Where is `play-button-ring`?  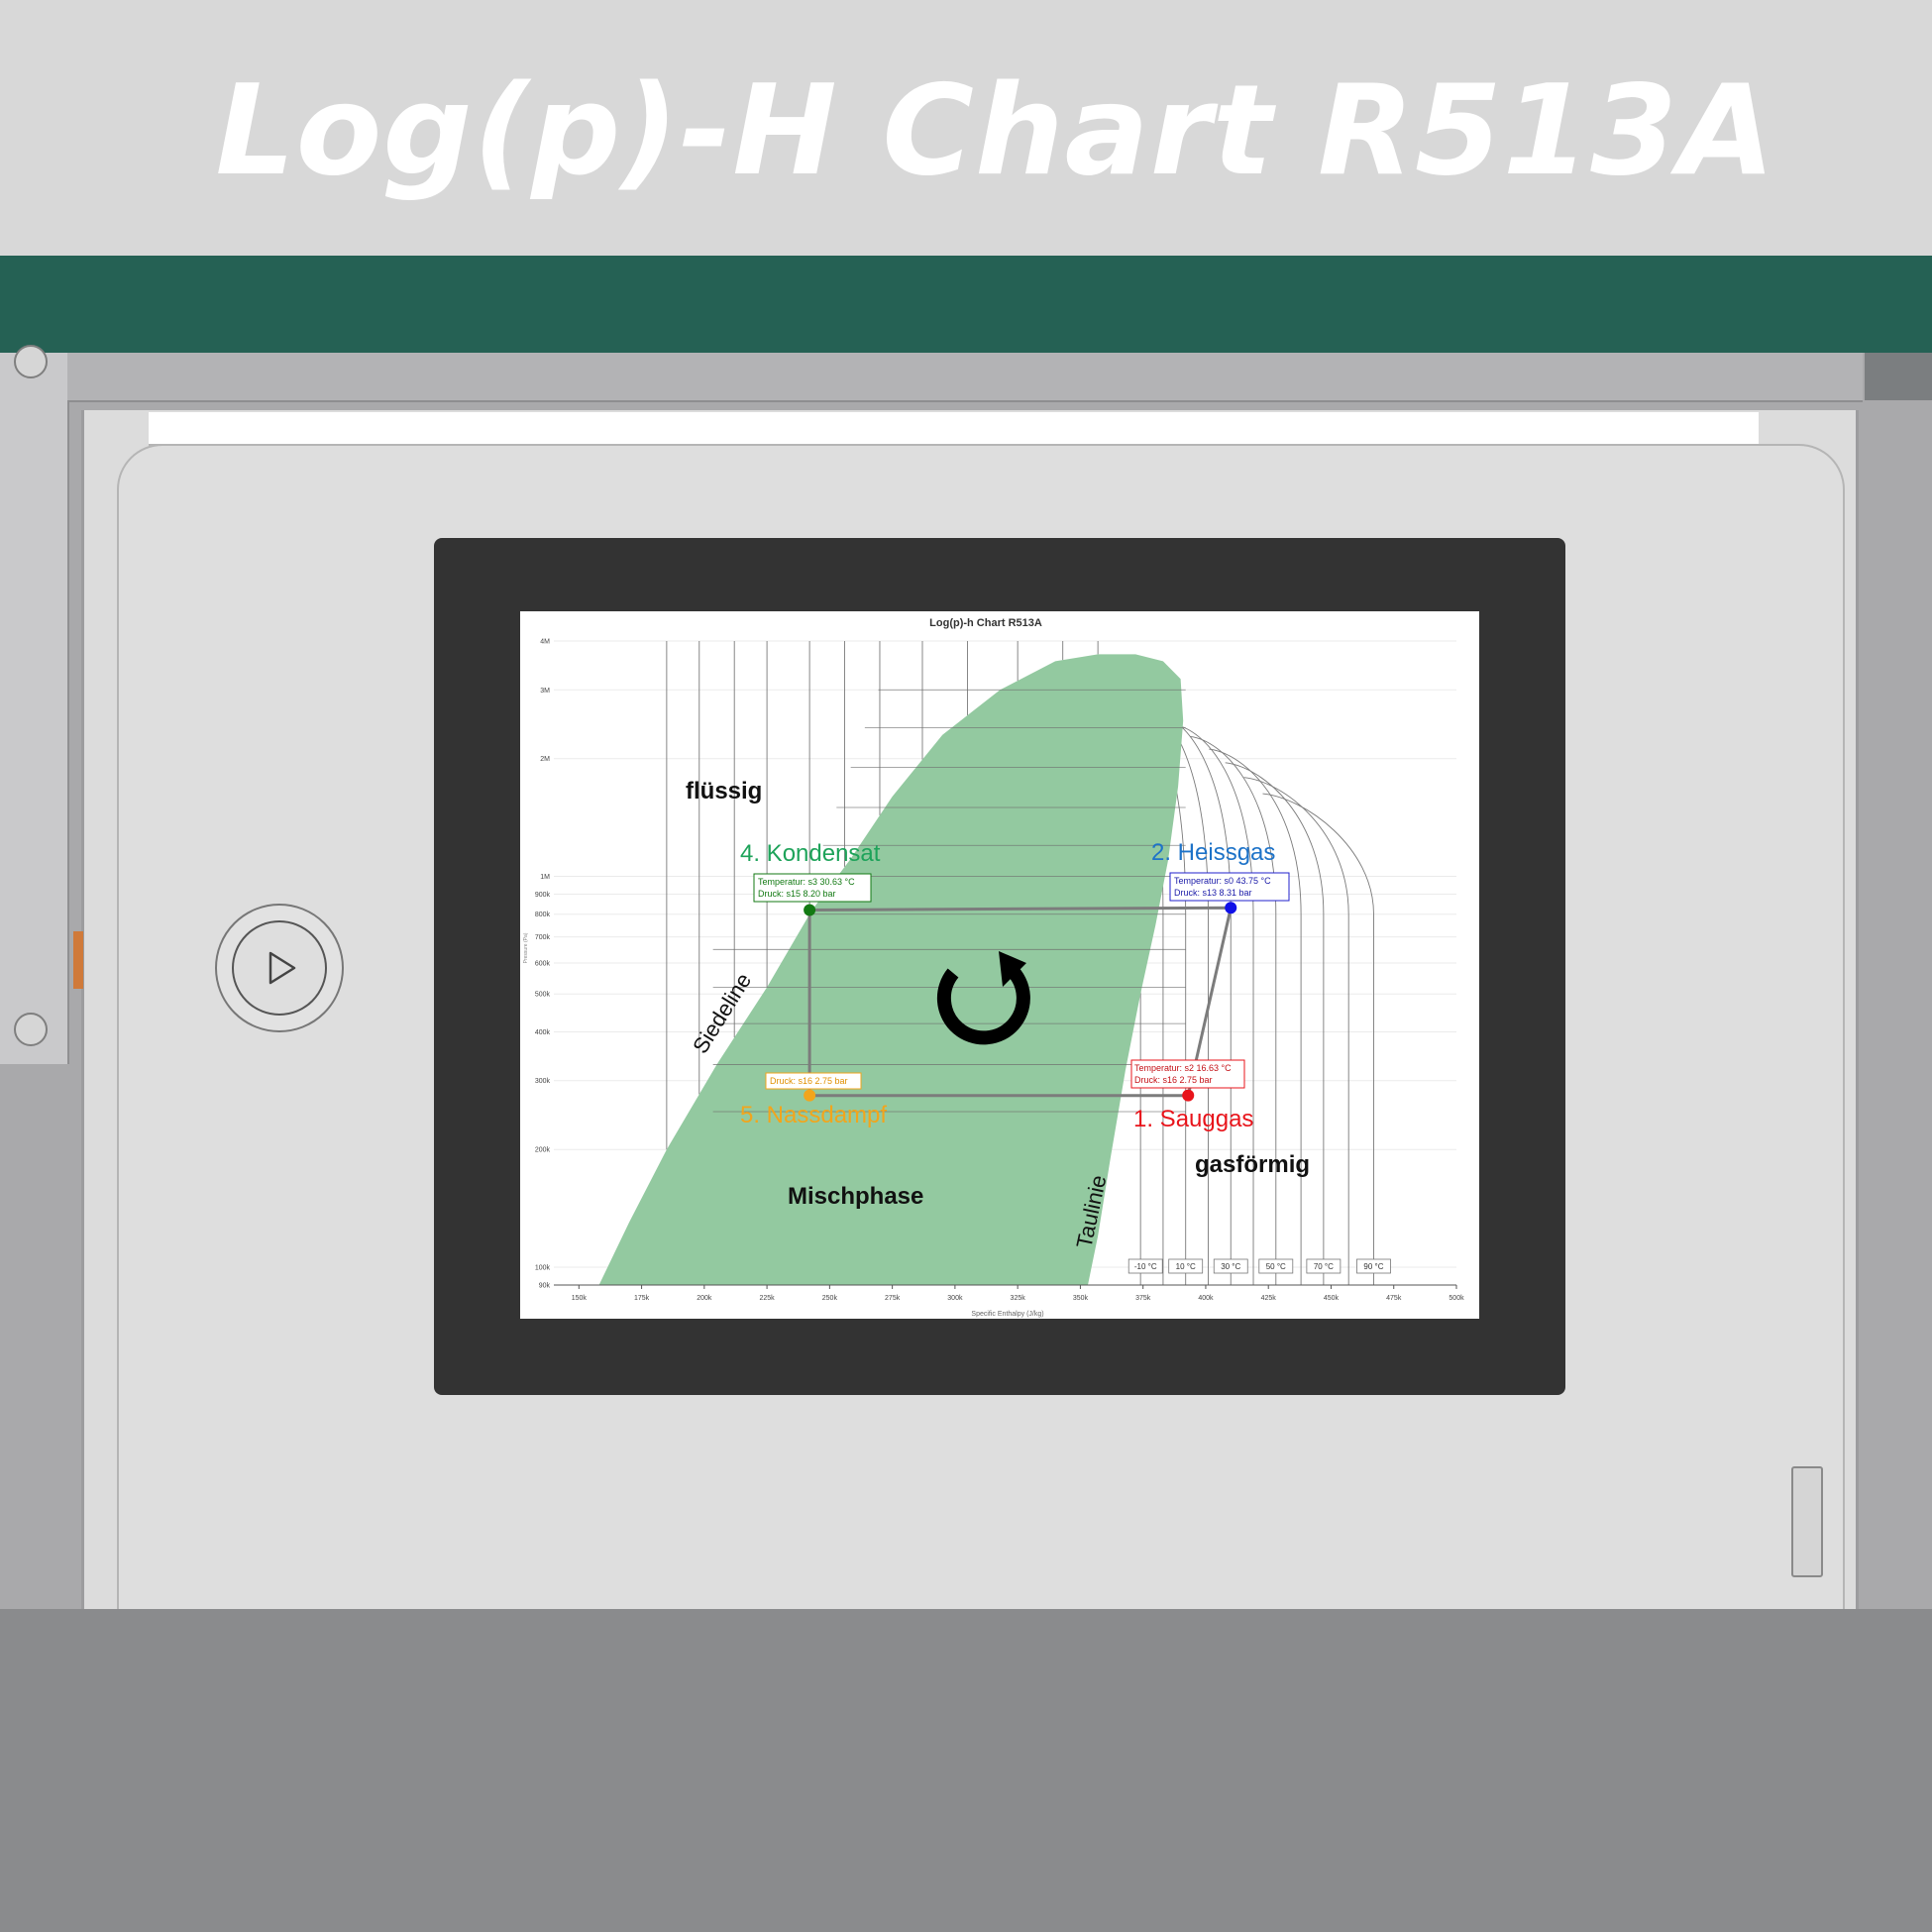
play-button-ring is located at coordinates (279, 968).